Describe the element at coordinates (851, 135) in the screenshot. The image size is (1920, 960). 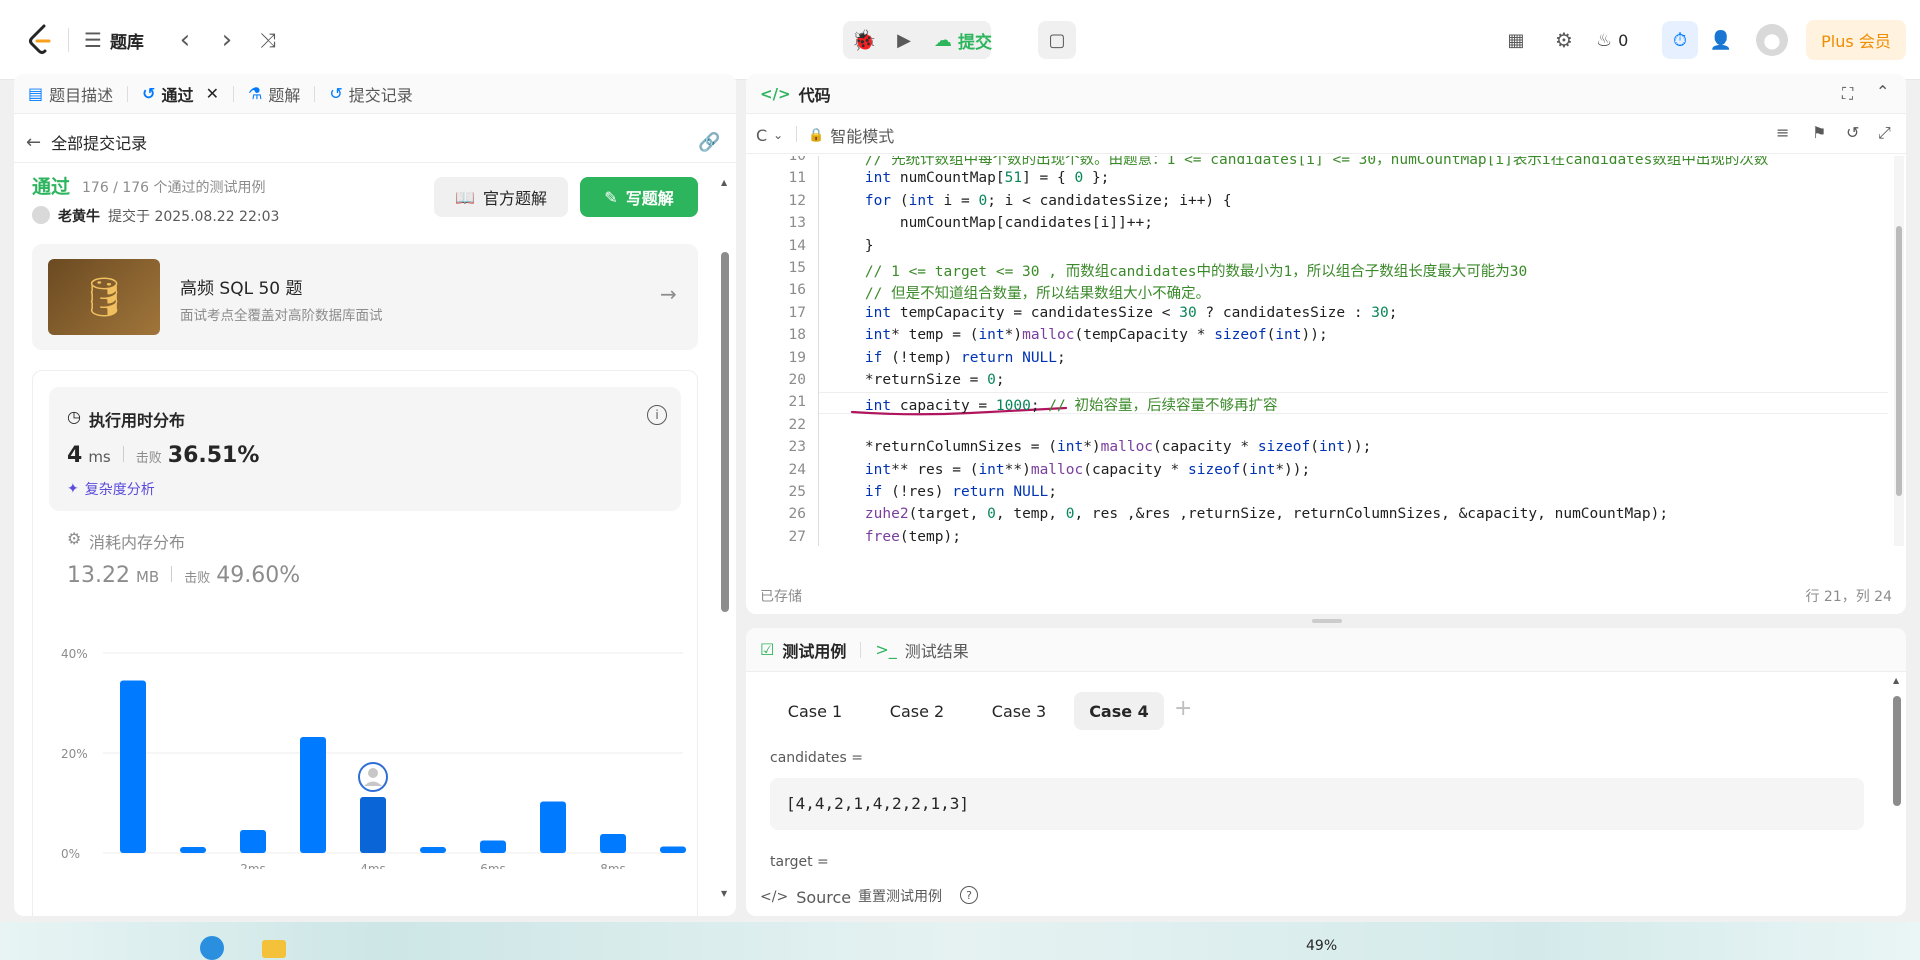
I see `smart-mode-toggle: 🔒 智能模式` at that location.